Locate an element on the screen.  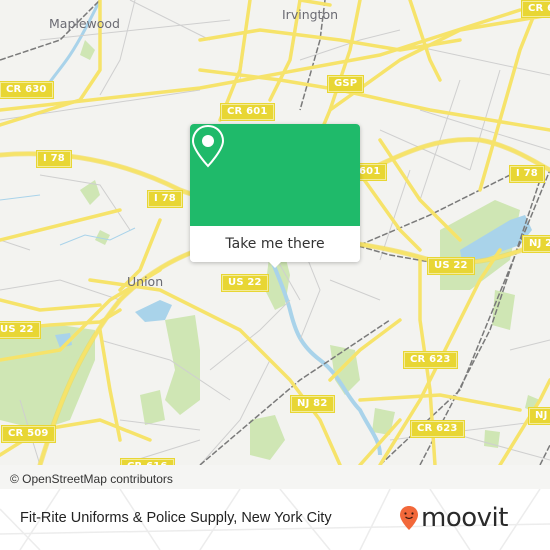
popup-tail is located at coordinates (275, 264).